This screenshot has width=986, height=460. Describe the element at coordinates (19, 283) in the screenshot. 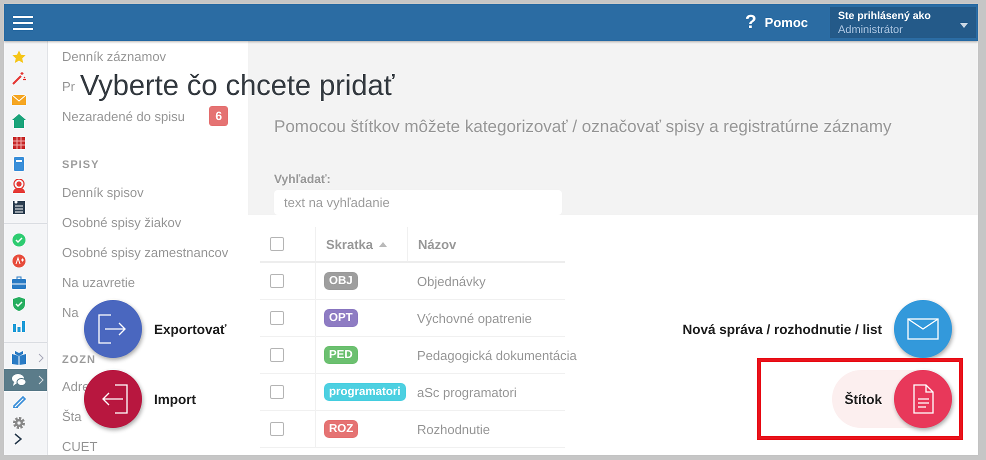

I see `briefcase-icon` at that location.